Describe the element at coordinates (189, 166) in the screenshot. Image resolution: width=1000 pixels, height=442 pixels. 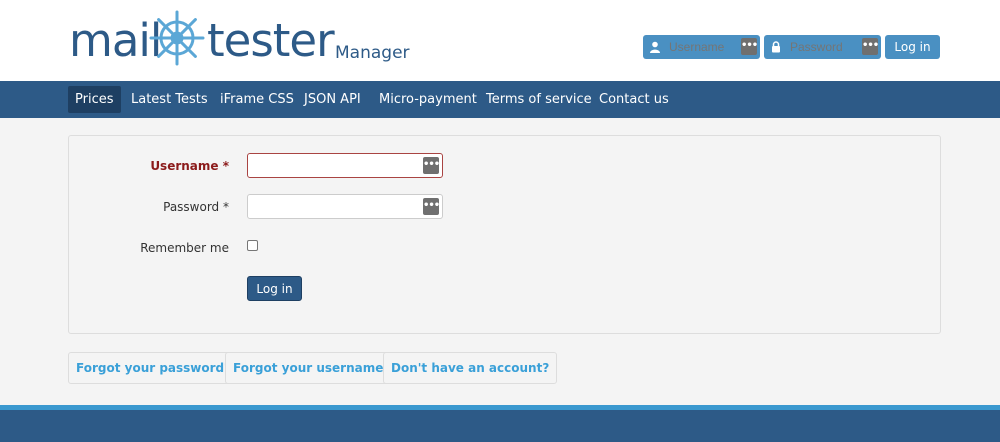
I see `username-label: Username *` at that location.